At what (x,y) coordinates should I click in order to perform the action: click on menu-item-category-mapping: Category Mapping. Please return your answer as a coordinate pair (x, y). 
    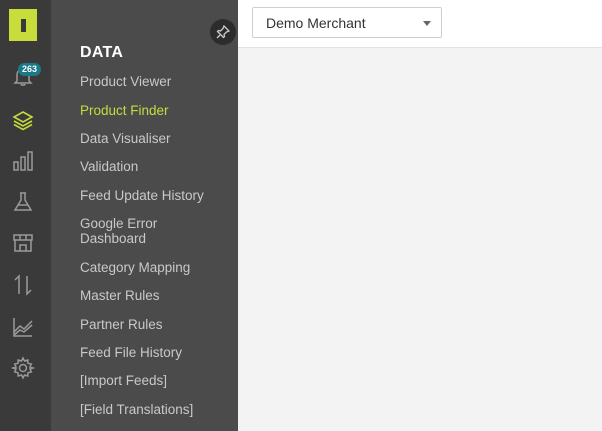
    Looking at the image, I should click on (155, 267).